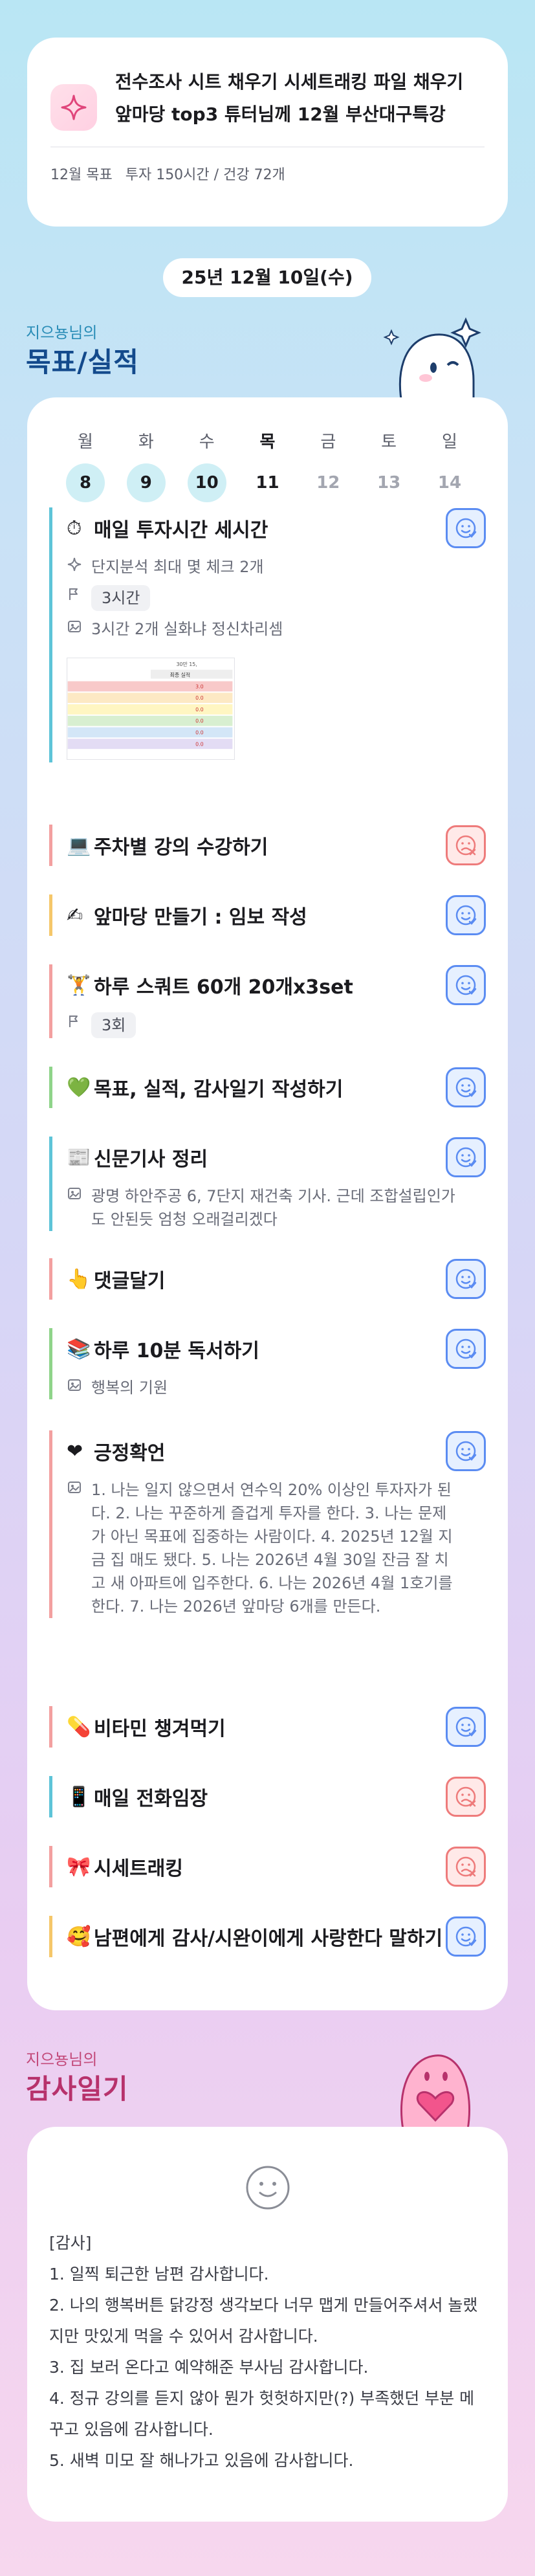 Image resolution: width=535 pixels, height=2576 pixels. I want to click on week-day-name: 일, so click(450, 442).